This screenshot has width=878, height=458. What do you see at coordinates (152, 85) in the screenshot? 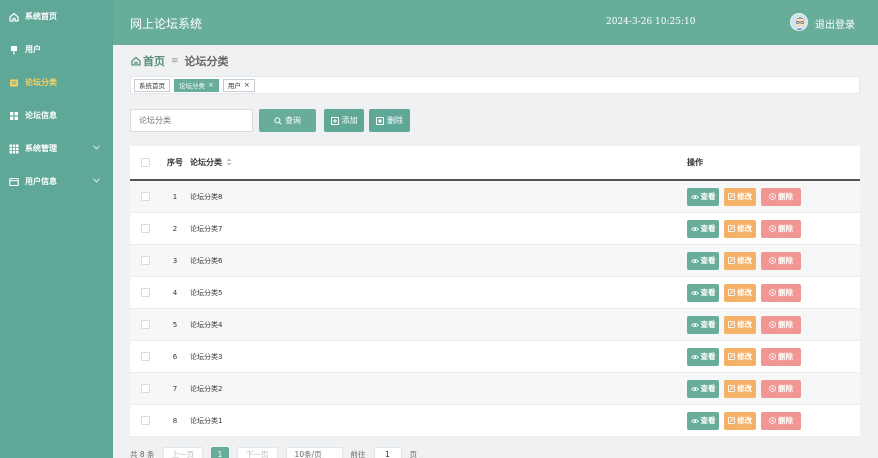
I see `tab-system-home: 系统首页` at bounding box center [152, 85].